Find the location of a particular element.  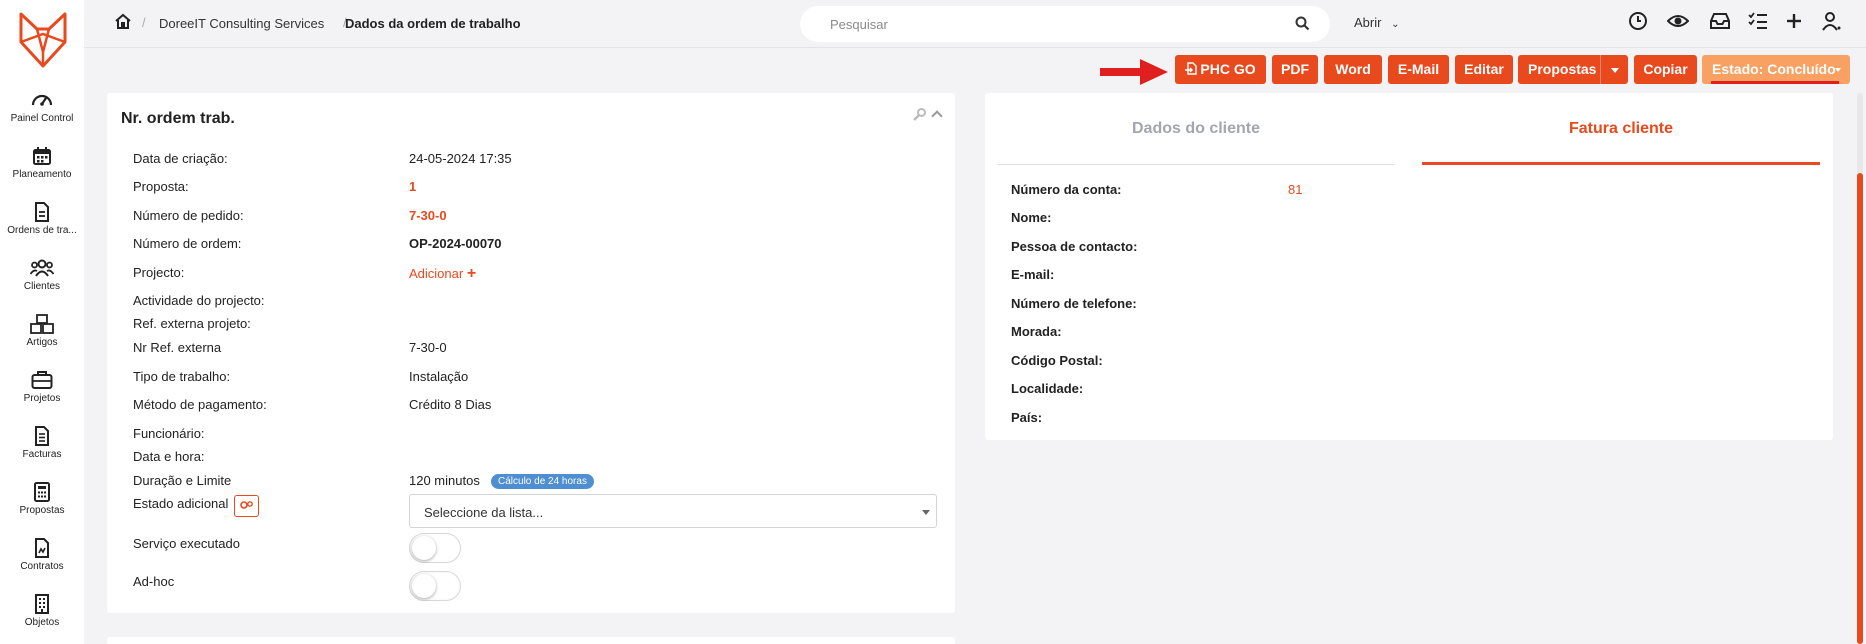

sidebar-item-label: Clientes is located at coordinates (42, 286).